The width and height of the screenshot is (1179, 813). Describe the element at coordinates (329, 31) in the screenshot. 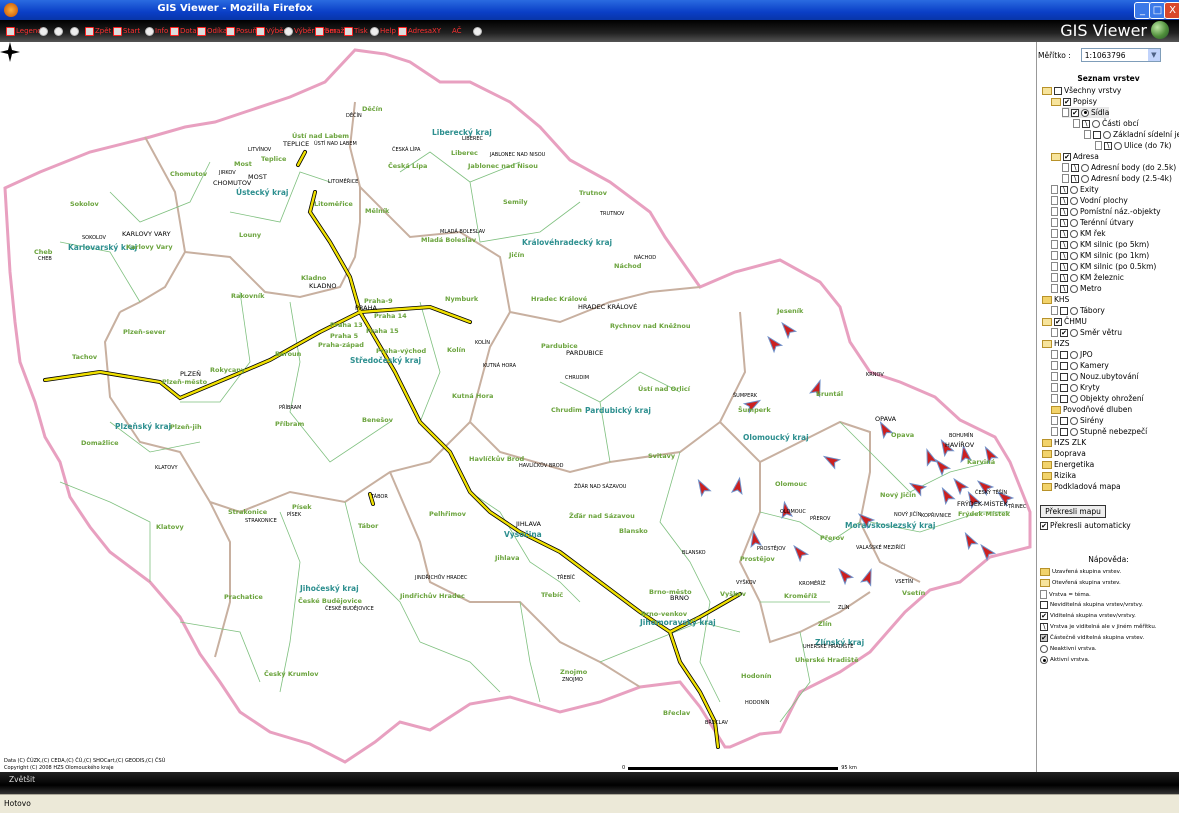

I see `delete-tool: Smaž` at that location.